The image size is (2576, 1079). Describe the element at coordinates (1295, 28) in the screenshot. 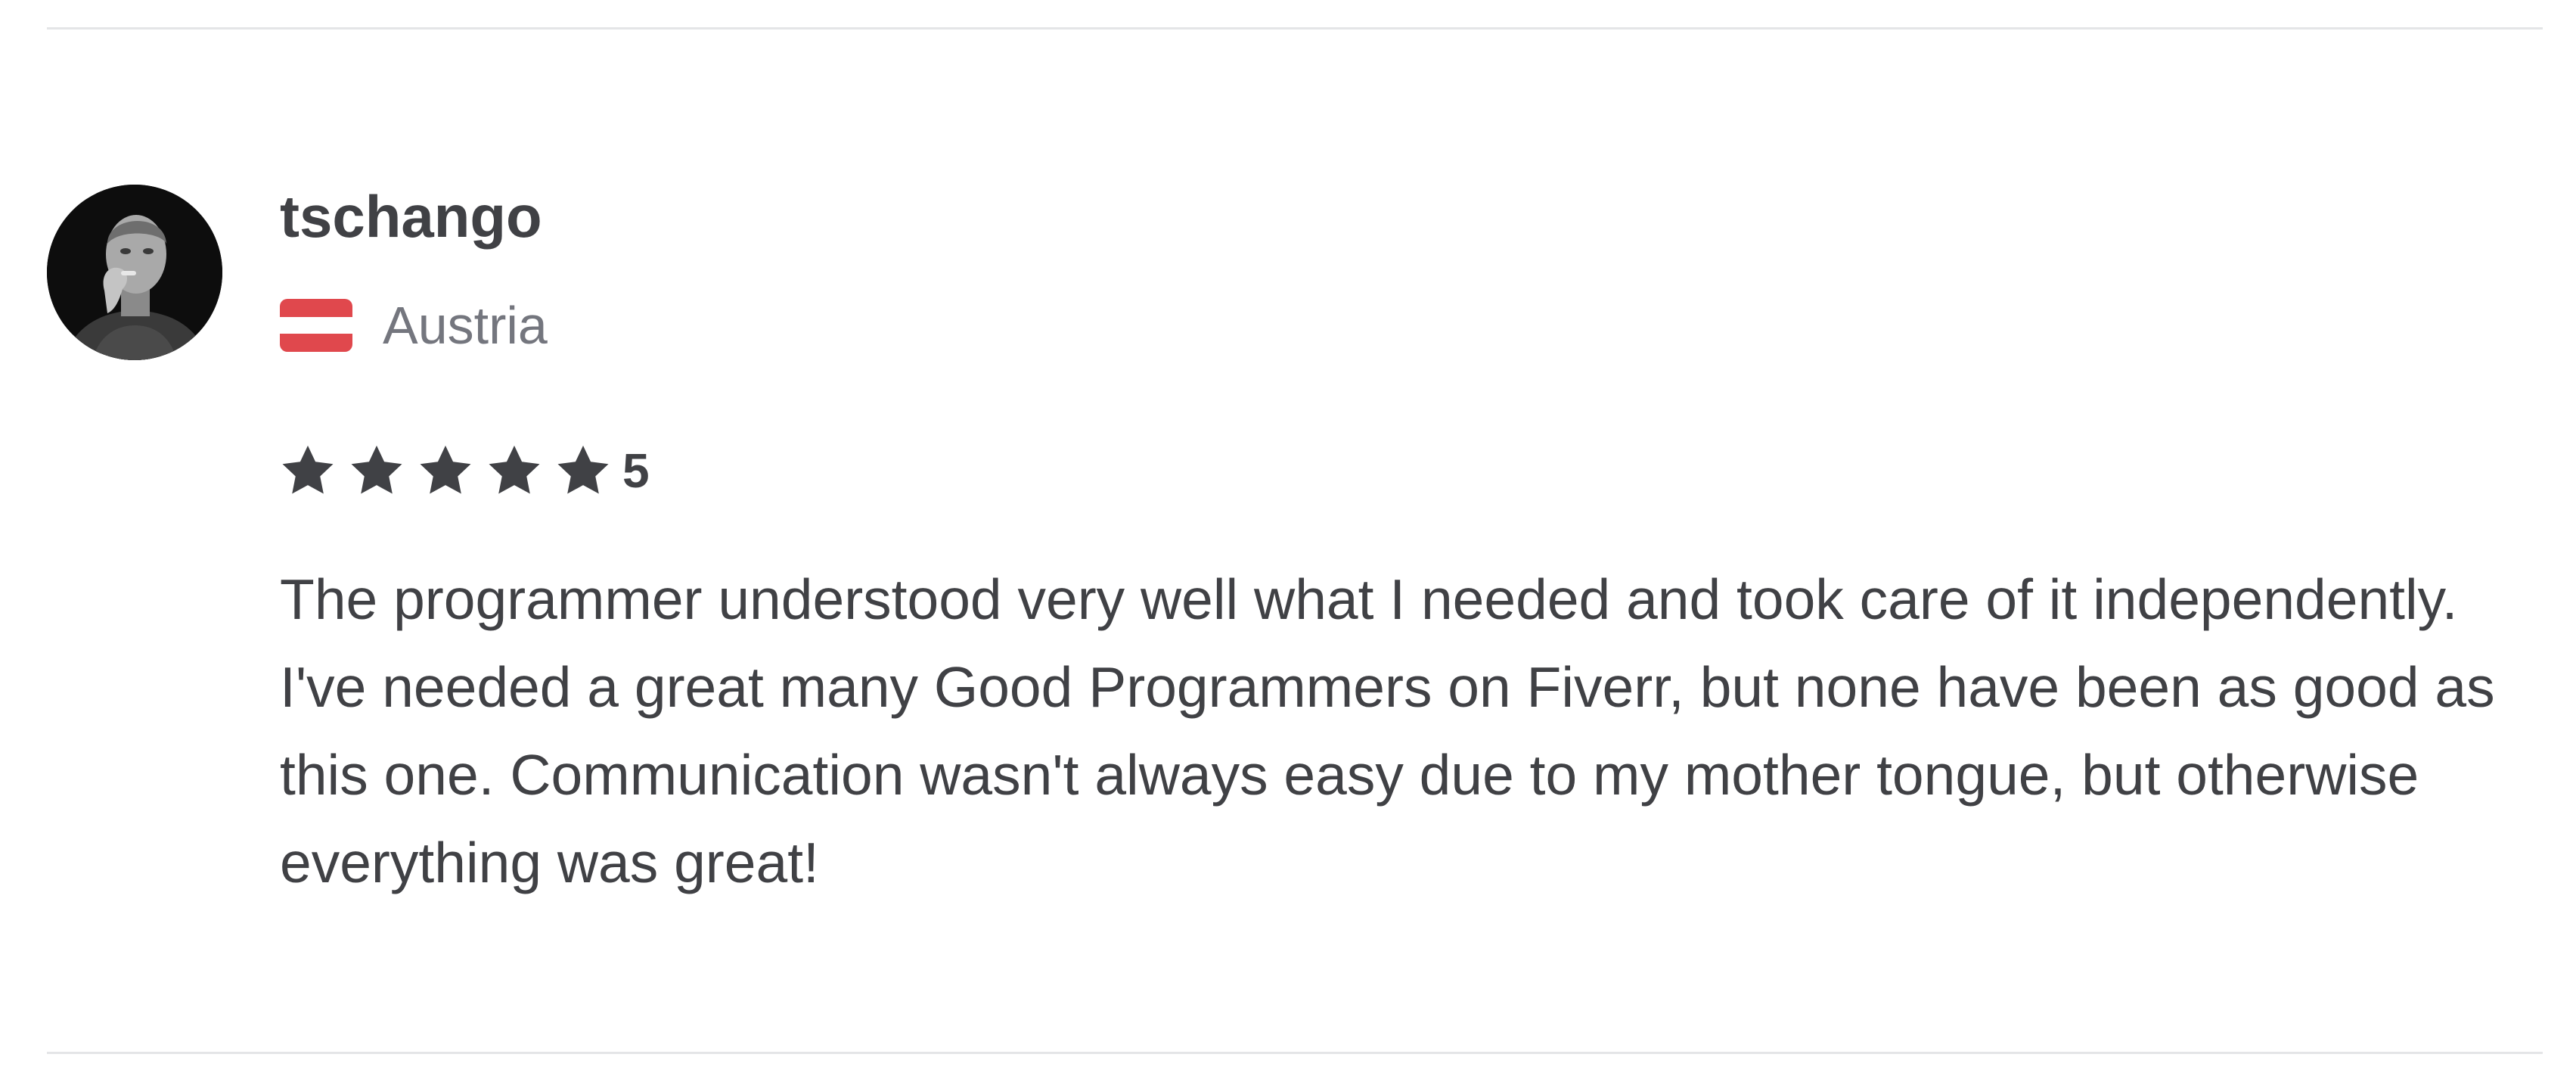

I see `top-divider` at that location.